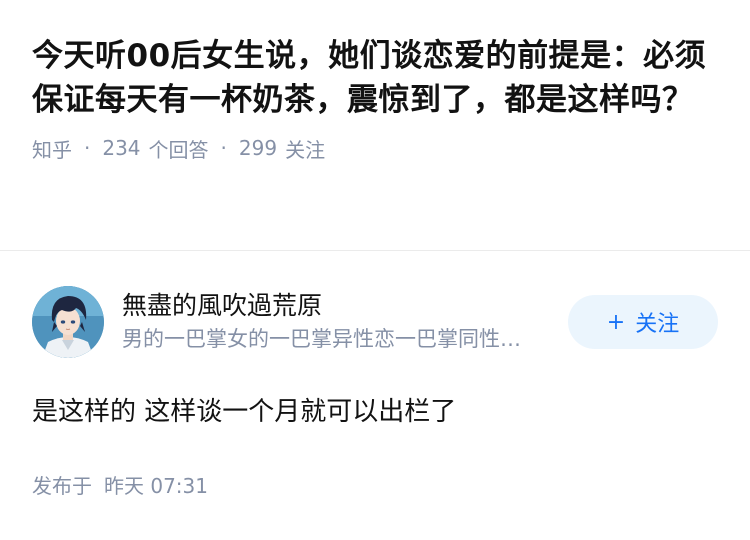  What do you see at coordinates (375, 250) in the screenshot?
I see `section-divider` at bounding box center [375, 250].